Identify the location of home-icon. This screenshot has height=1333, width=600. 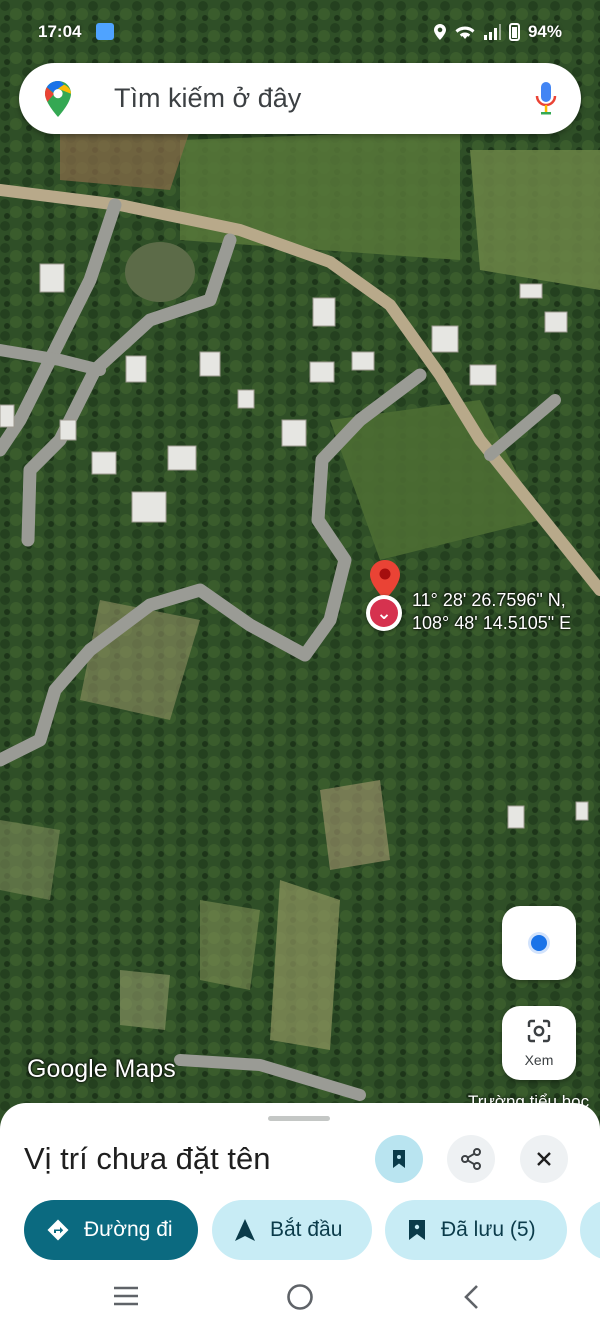
(300, 1297).